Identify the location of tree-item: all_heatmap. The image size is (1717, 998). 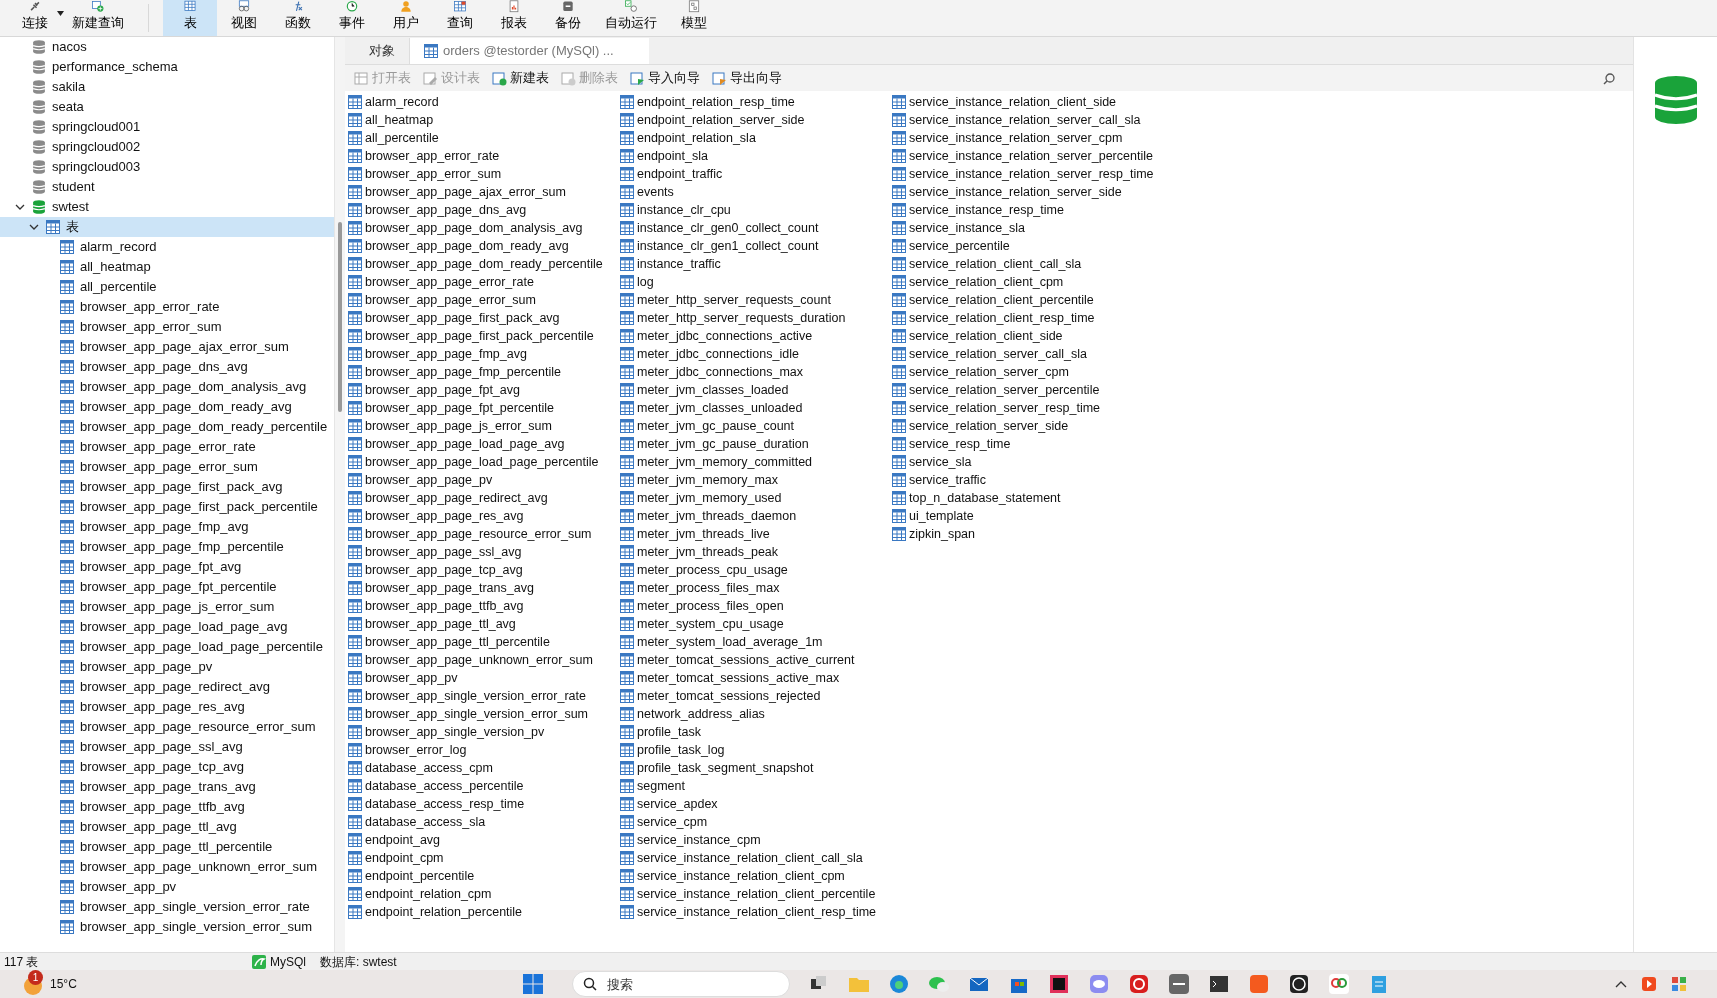
(167, 267).